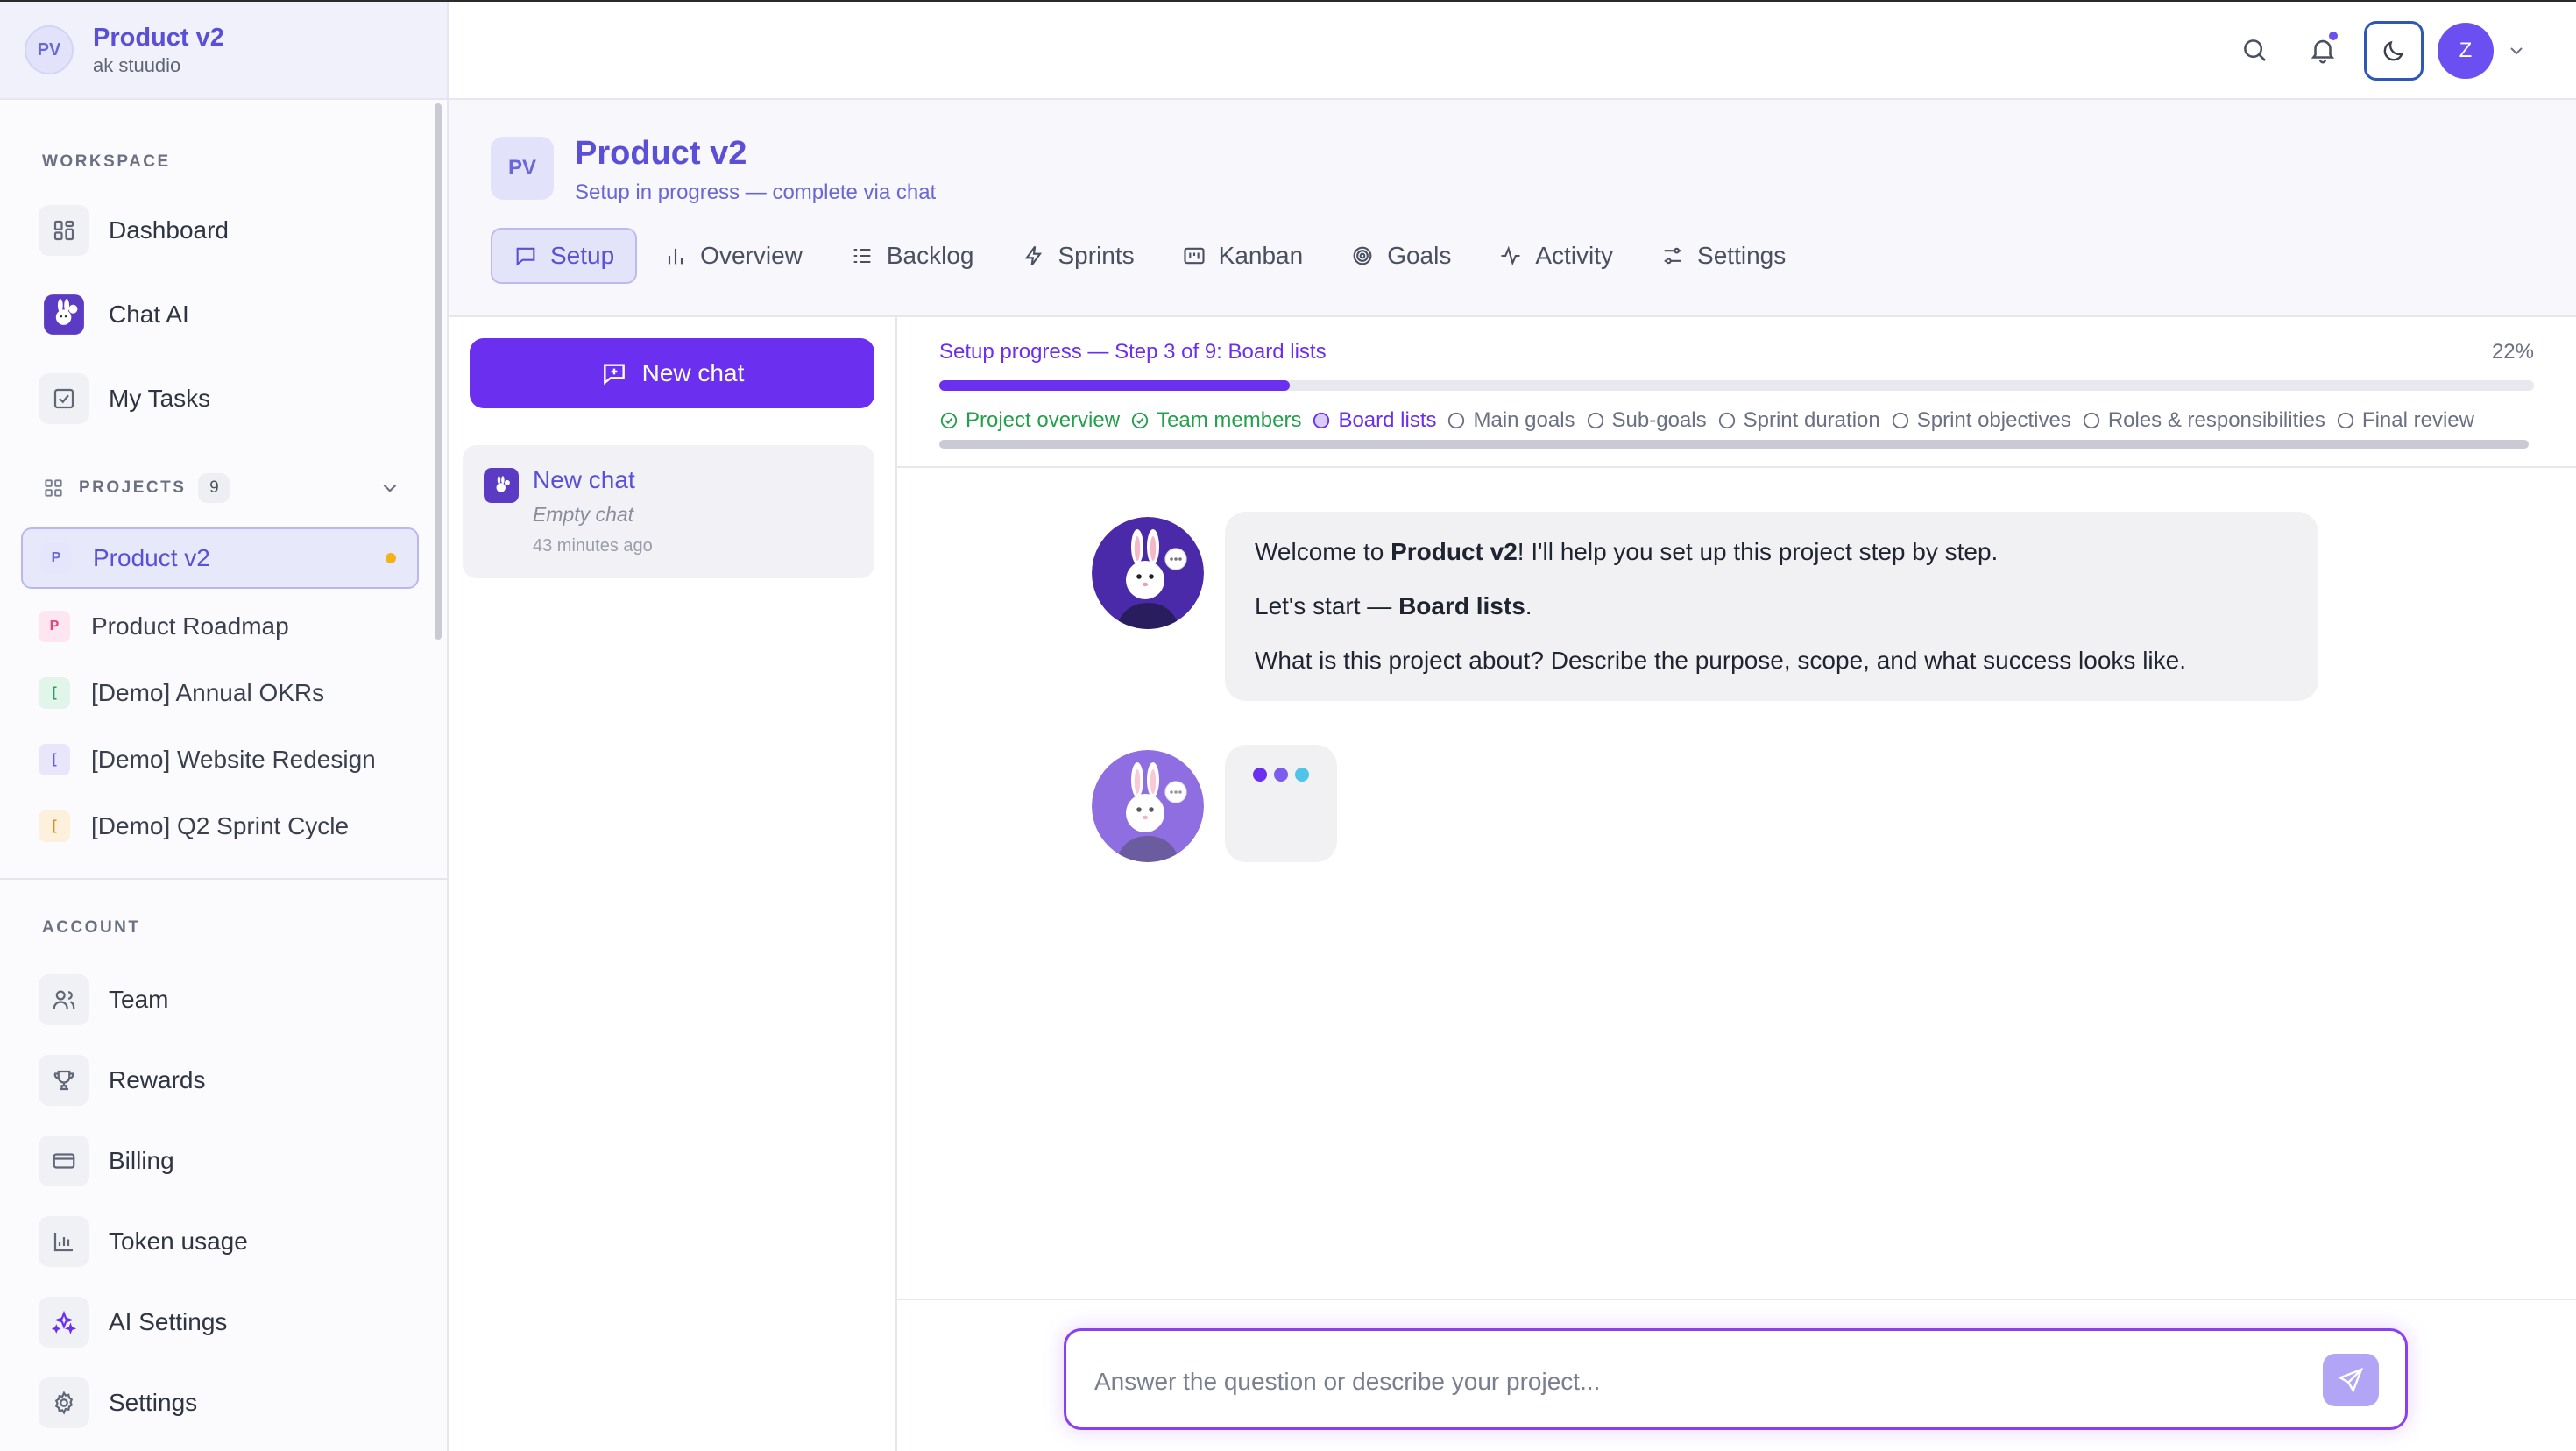  I want to click on steps-scrollbar, so click(1734, 444).